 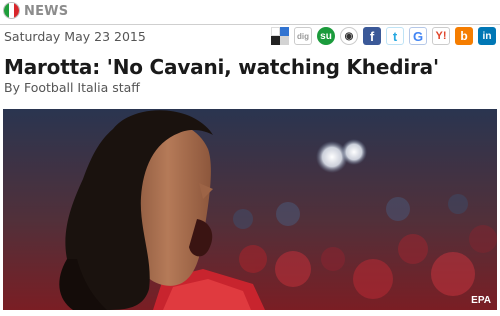 What do you see at coordinates (326, 36) in the screenshot?
I see `stumbleupon-icon: su` at bounding box center [326, 36].